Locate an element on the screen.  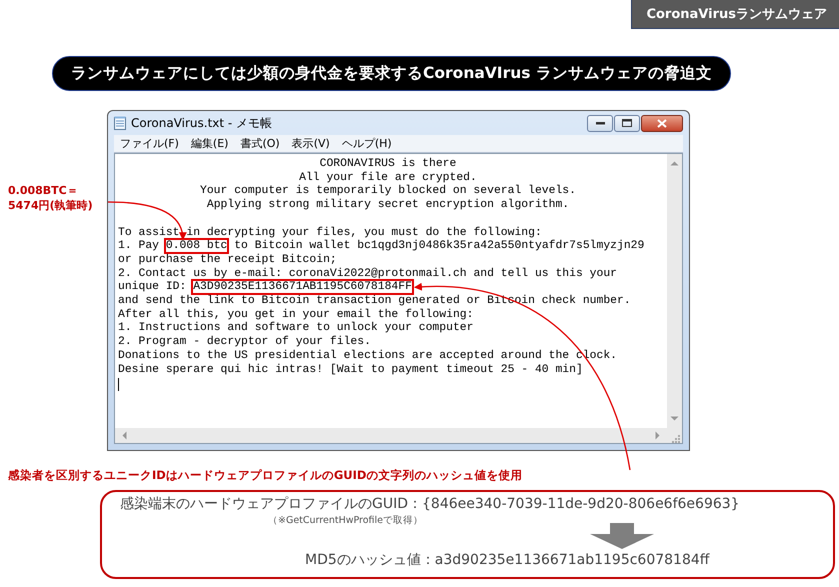
close-icon is located at coordinates (662, 123).